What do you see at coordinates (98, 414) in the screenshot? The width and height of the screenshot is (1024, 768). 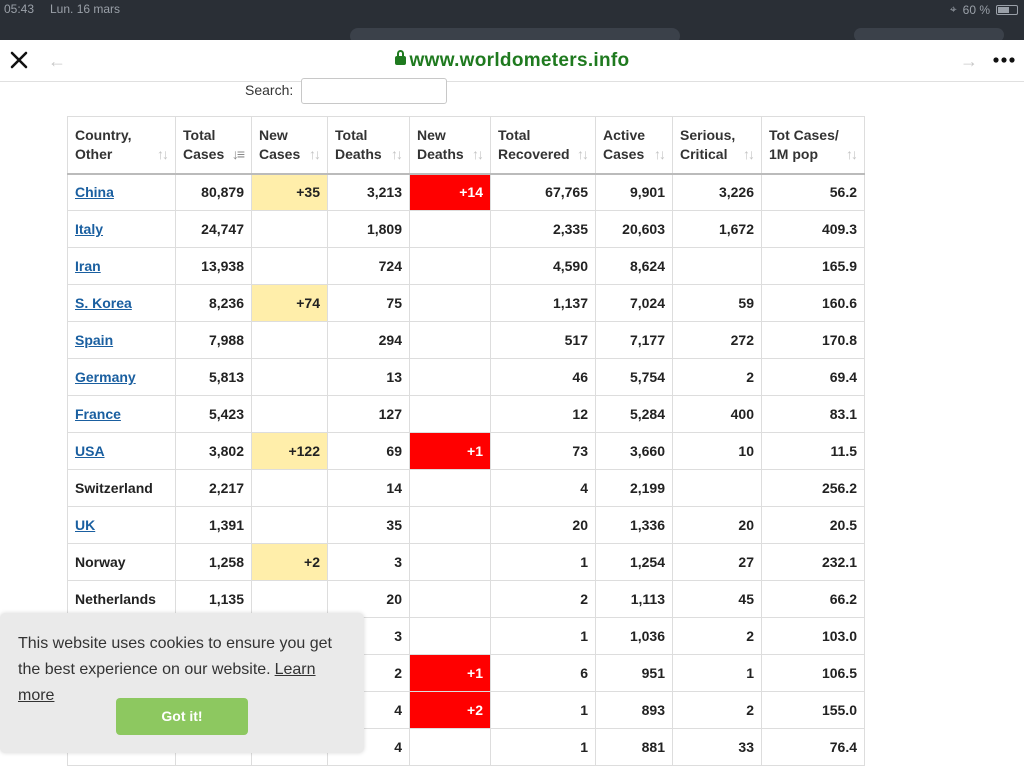 I see `country-link: France` at bounding box center [98, 414].